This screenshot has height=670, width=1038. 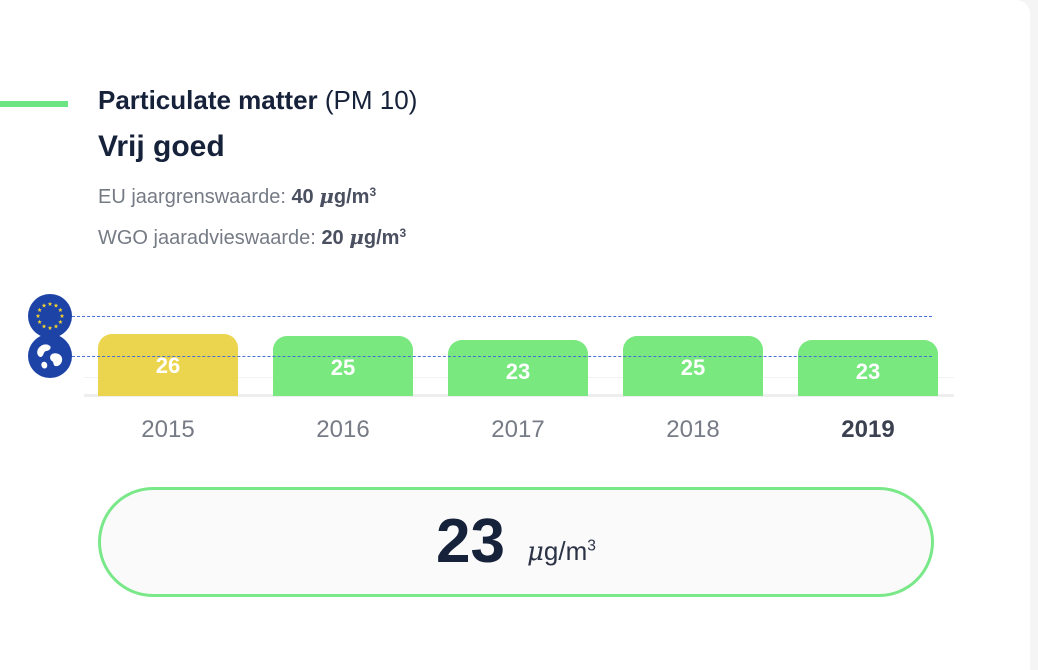 What do you see at coordinates (471, 541) in the screenshot?
I see `current-value: 23` at bounding box center [471, 541].